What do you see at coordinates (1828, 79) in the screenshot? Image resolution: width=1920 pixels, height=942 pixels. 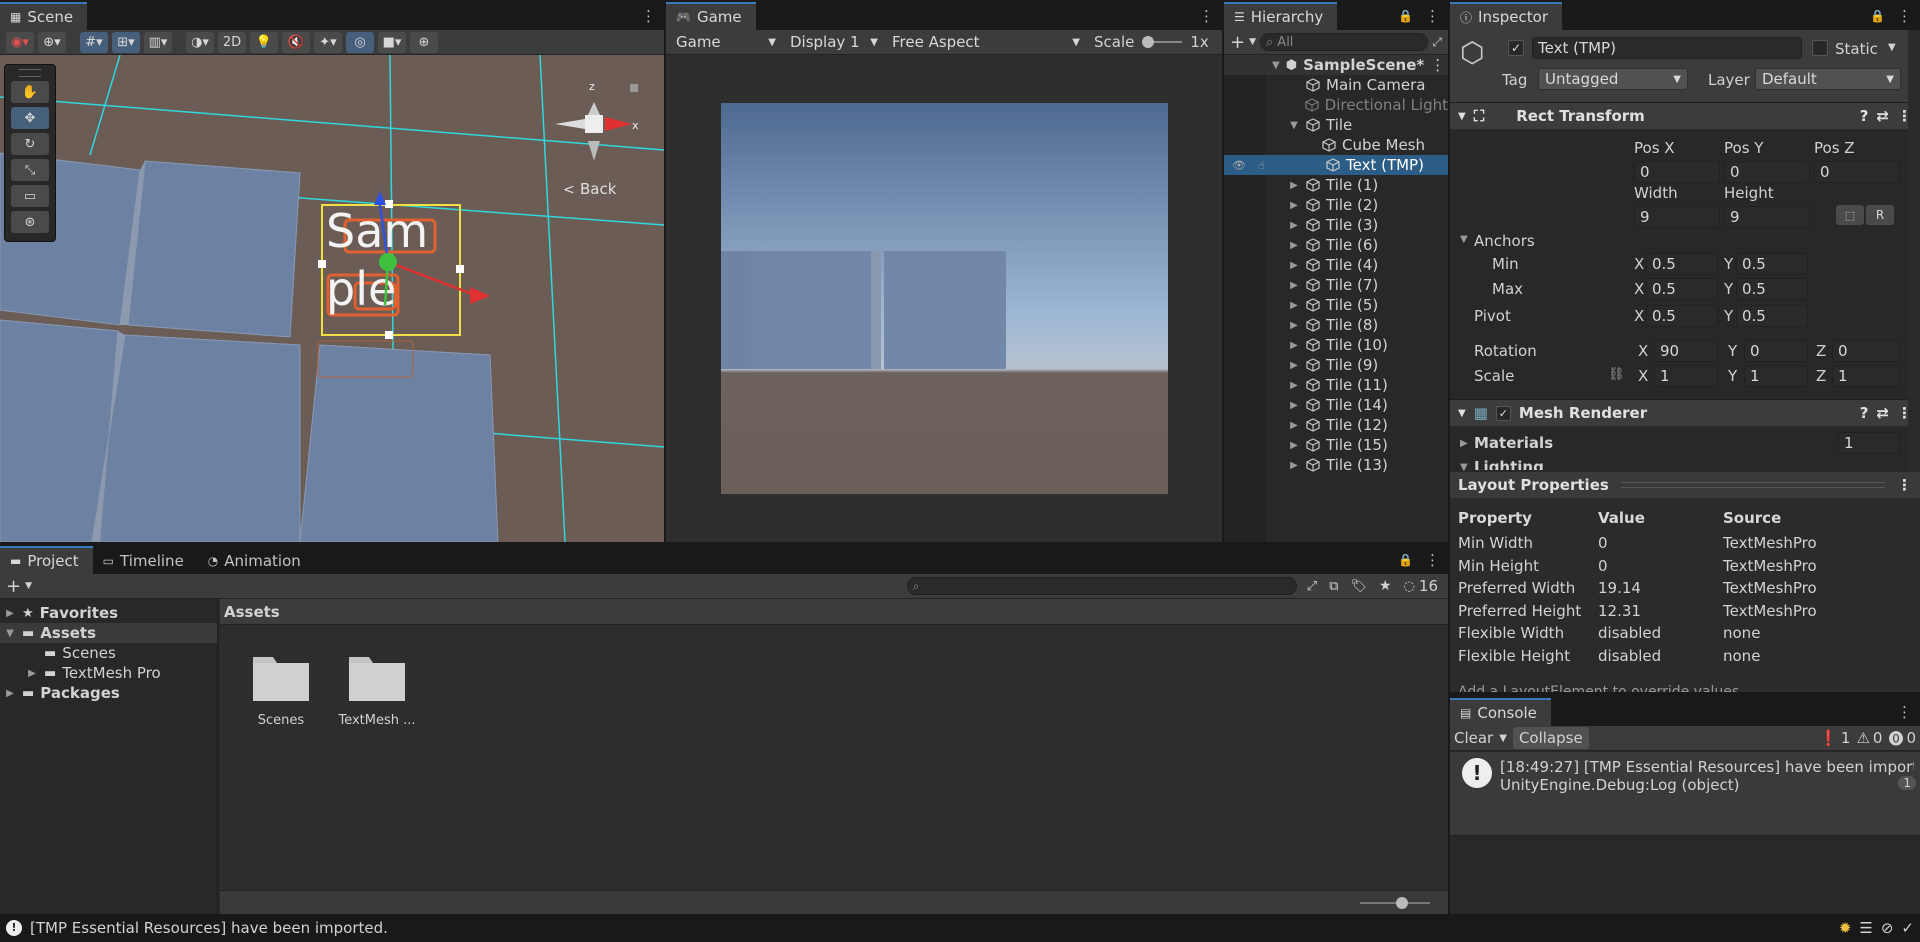 I see `layer-dropdown: Default ▼` at bounding box center [1828, 79].